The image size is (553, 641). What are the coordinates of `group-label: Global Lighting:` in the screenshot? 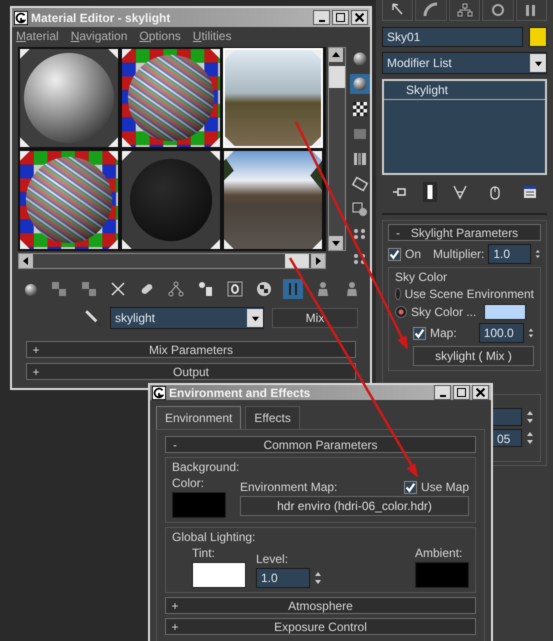 It's located at (214, 537).